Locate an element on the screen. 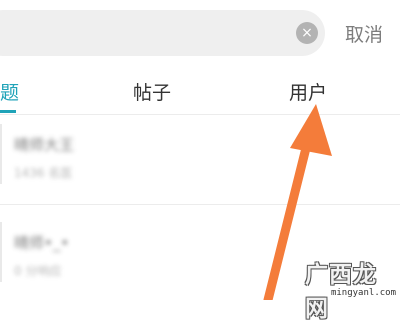 The height and width of the screenshot is (323, 400). arrow-head is located at coordinates (311, 130).